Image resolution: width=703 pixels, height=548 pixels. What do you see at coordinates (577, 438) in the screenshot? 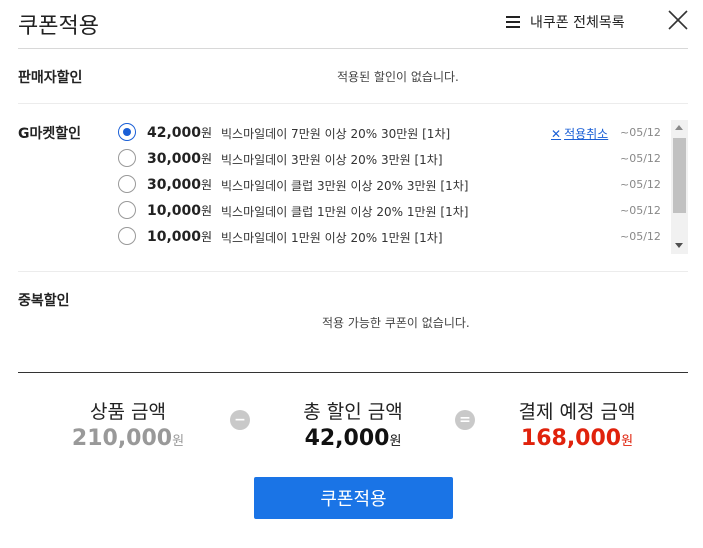
I see `payment-amount-value: 168,000원` at bounding box center [577, 438].